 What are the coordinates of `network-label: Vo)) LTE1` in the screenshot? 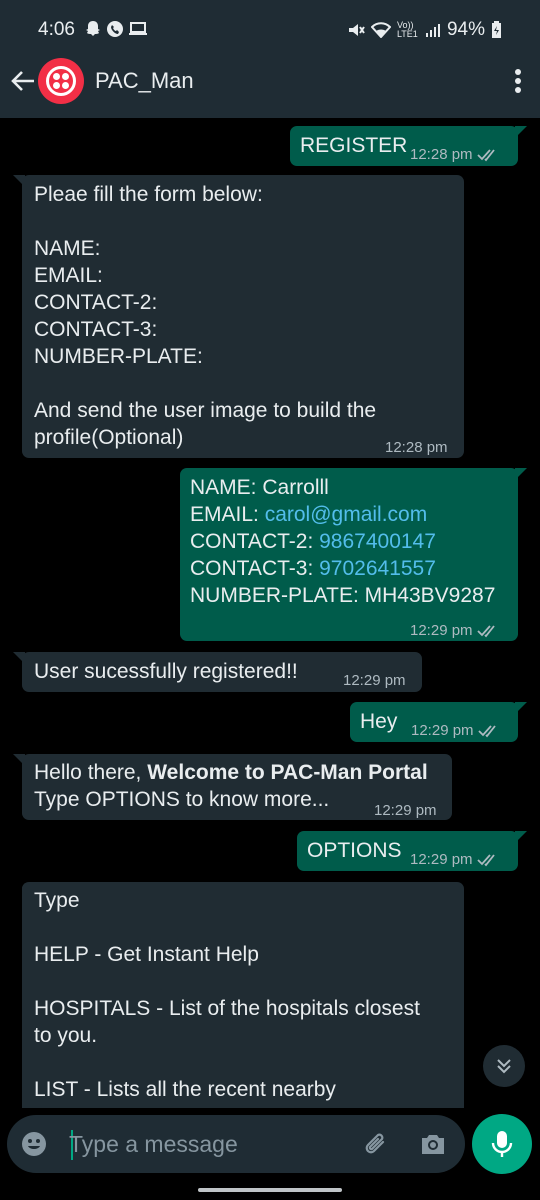 It's located at (407, 29).